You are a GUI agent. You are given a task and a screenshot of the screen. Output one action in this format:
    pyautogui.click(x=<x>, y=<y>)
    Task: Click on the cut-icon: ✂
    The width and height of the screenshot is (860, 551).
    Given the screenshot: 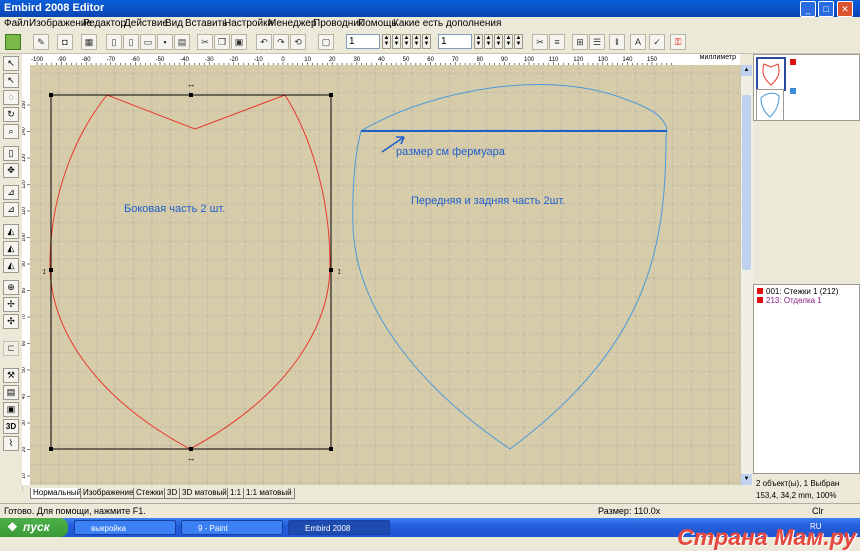 What is the action you would take?
    pyautogui.click(x=205, y=42)
    